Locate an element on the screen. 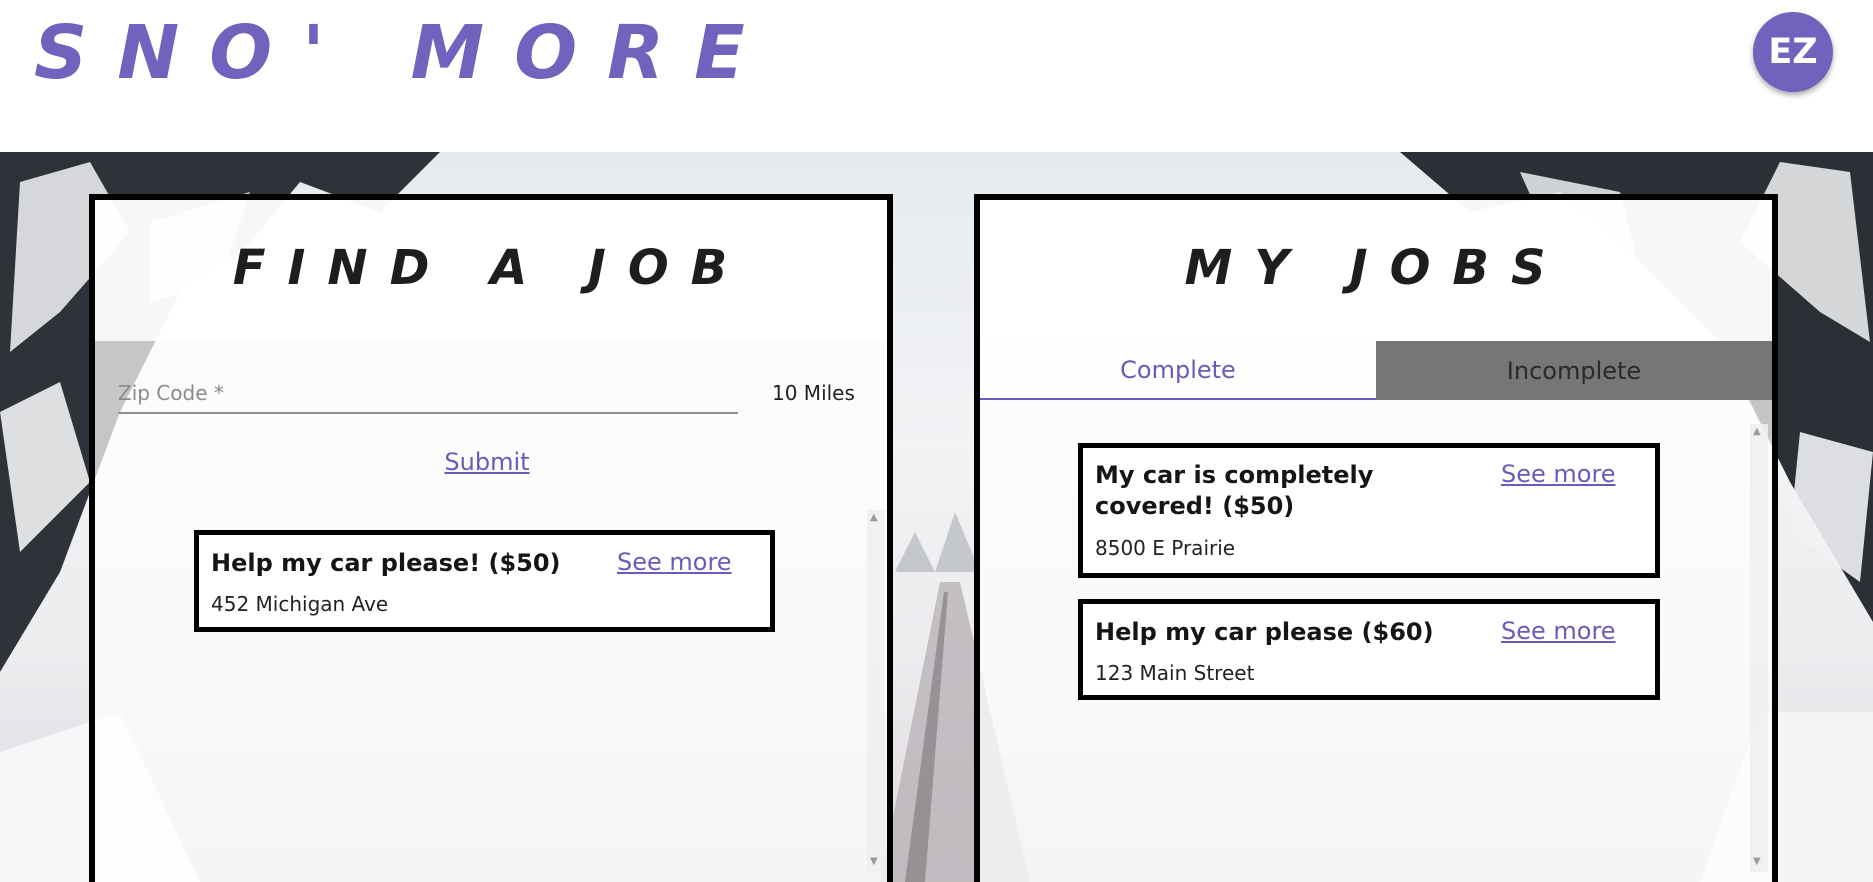 The image size is (1873, 882). my-jobs-header: MY JOBS is located at coordinates (1376, 270).